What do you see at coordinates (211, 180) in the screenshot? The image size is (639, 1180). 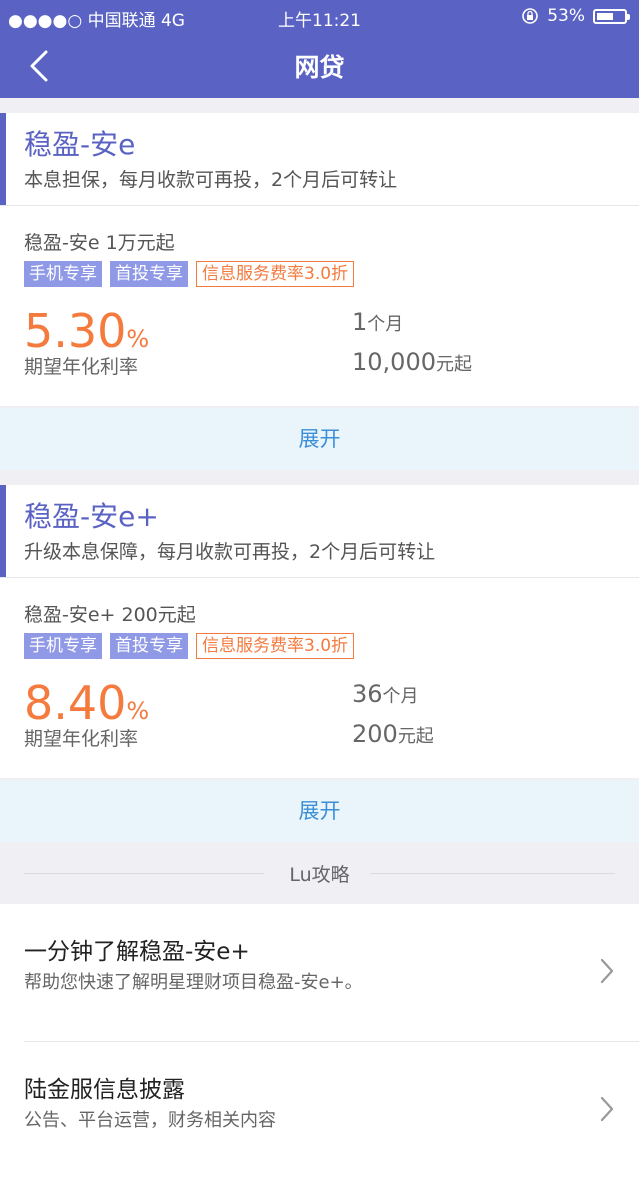 I see `product-description: 本息担保，每月收款可再投，2个月后可转让` at bounding box center [211, 180].